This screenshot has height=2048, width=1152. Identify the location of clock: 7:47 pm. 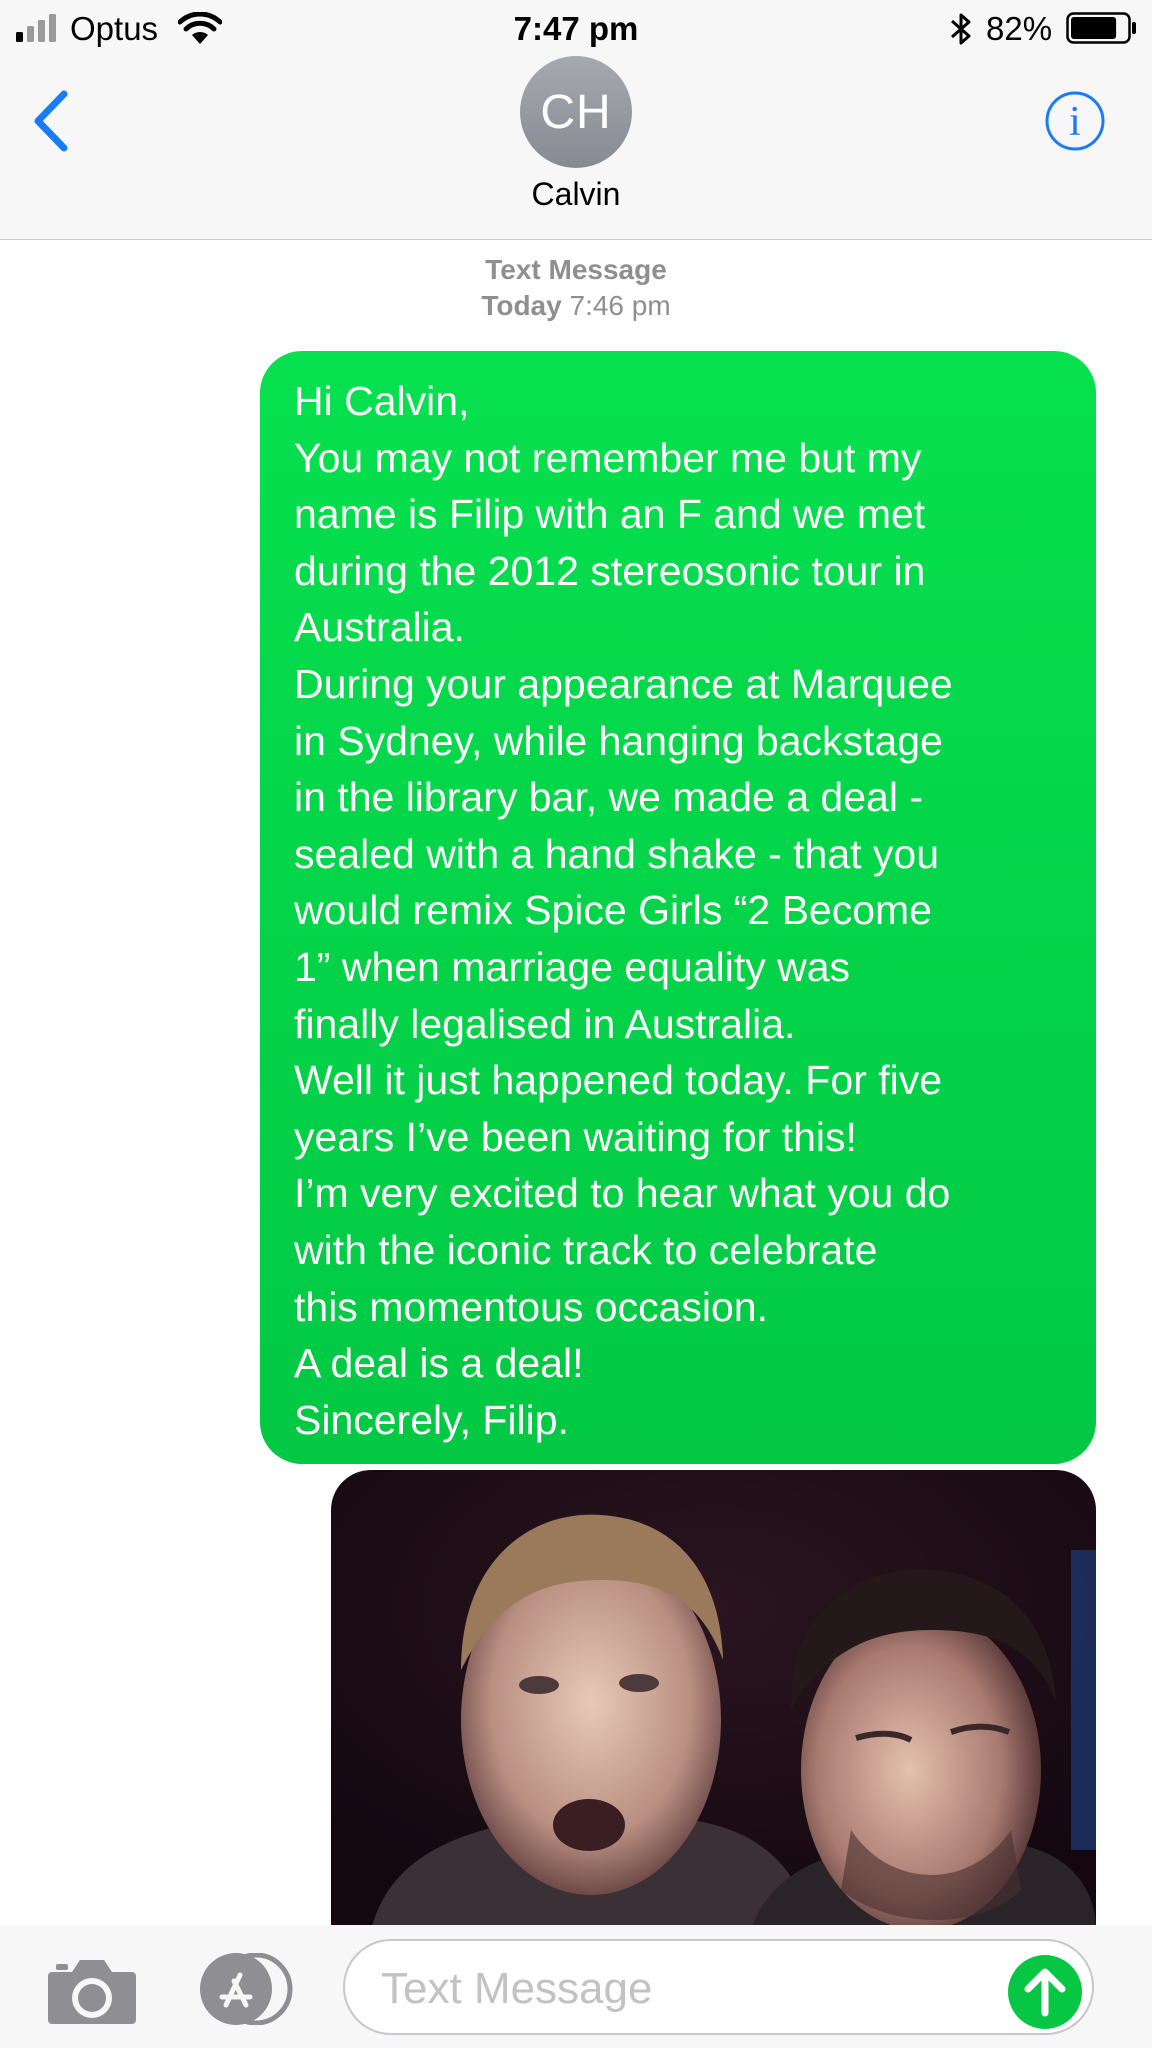
(576, 28).